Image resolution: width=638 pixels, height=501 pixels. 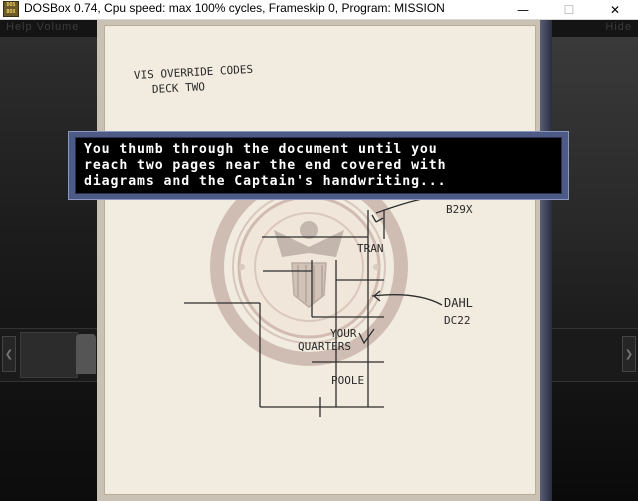 I want to click on note-your: YOUR, so click(x=343, y=333).